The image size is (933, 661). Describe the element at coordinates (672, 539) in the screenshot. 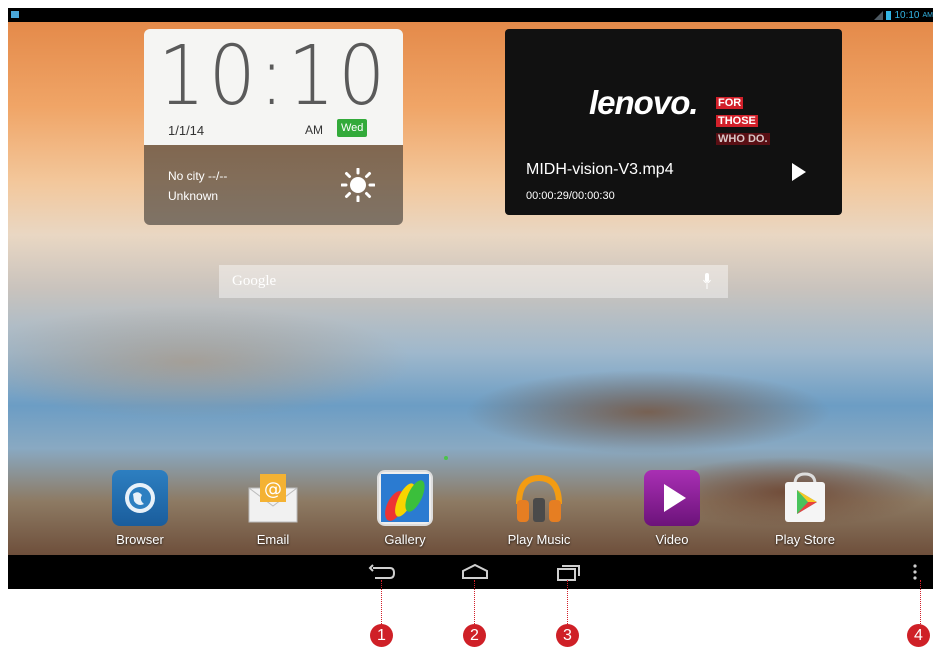

I see `app-label: Video` at that location.